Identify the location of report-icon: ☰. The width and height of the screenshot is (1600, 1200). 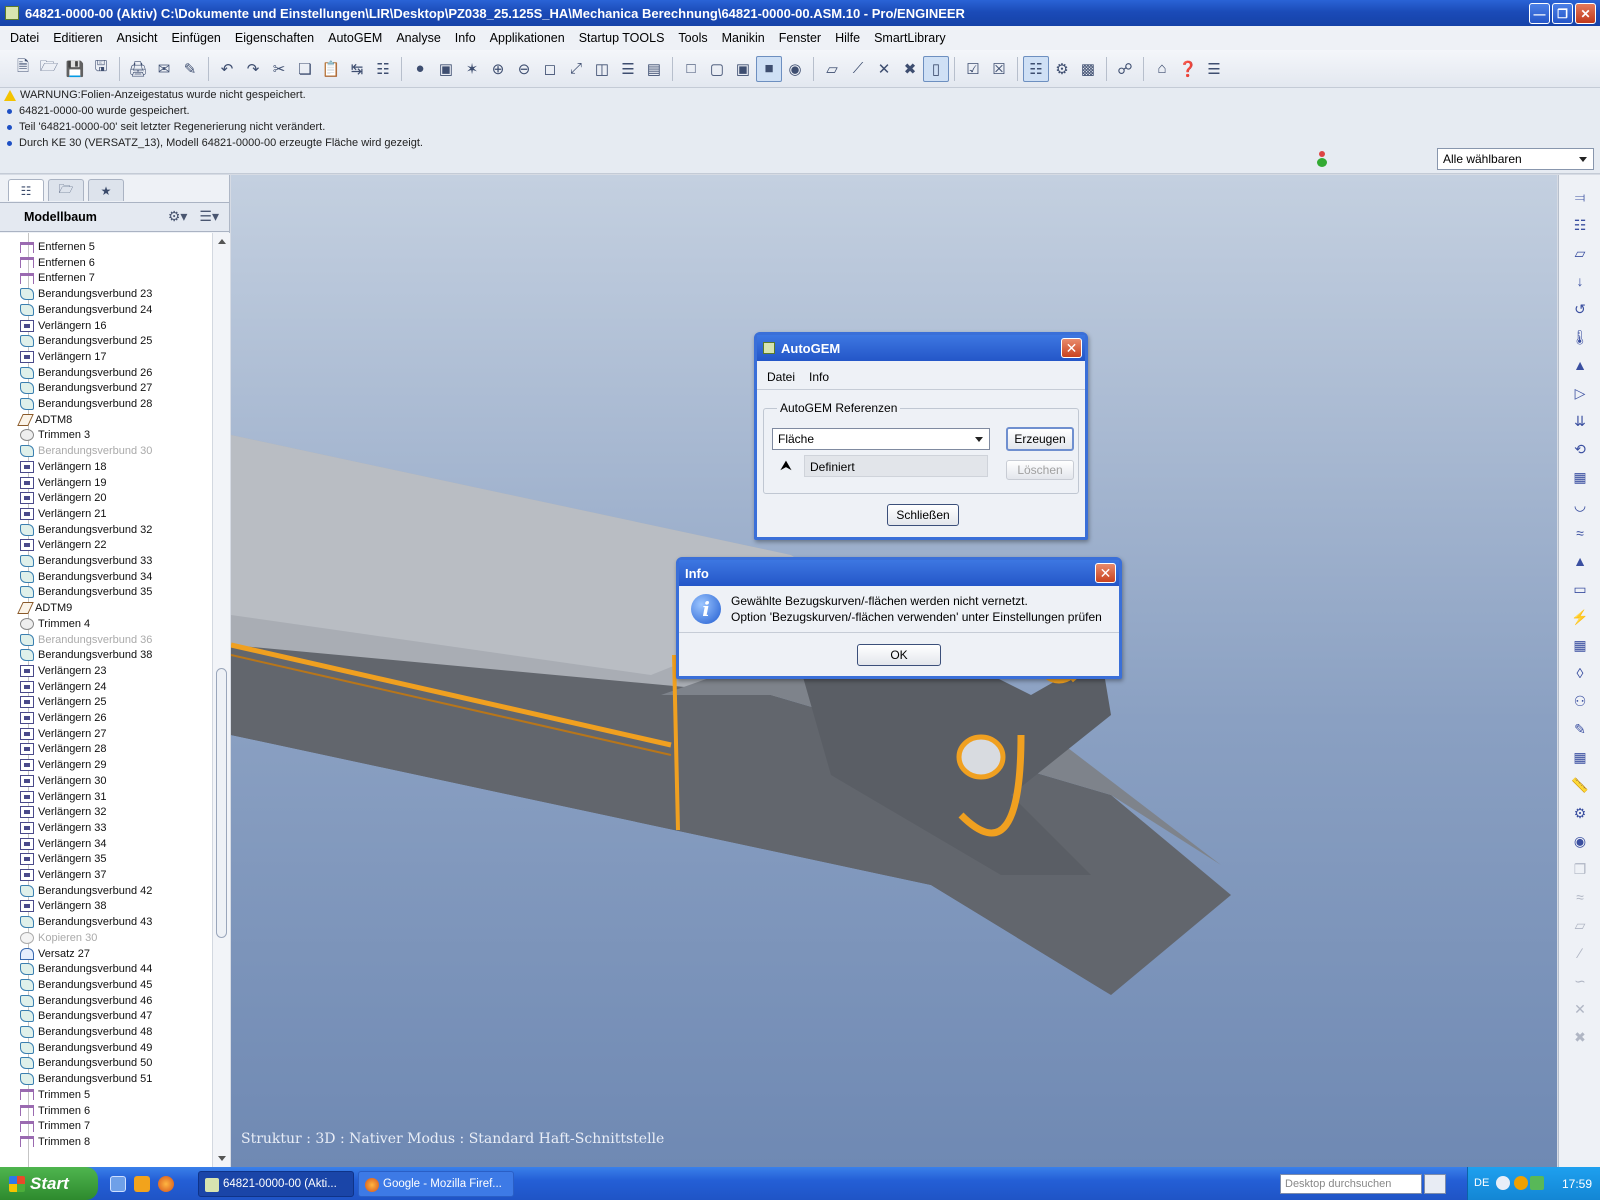
(1214, 69).